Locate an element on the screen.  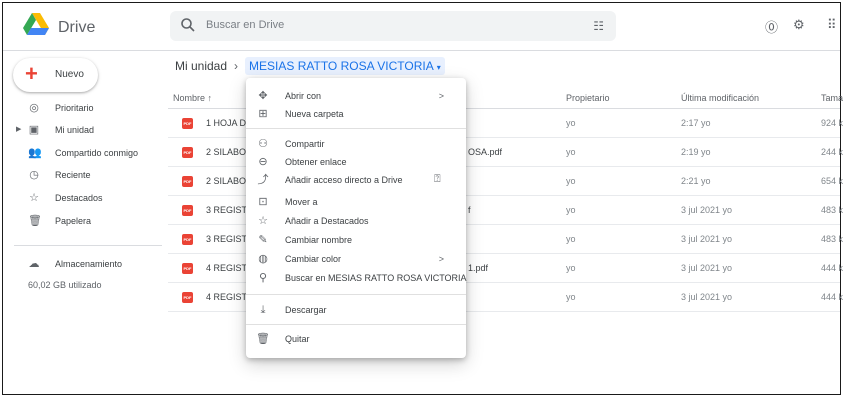
star-icon: ☆ is located at coordinates (34, 198).